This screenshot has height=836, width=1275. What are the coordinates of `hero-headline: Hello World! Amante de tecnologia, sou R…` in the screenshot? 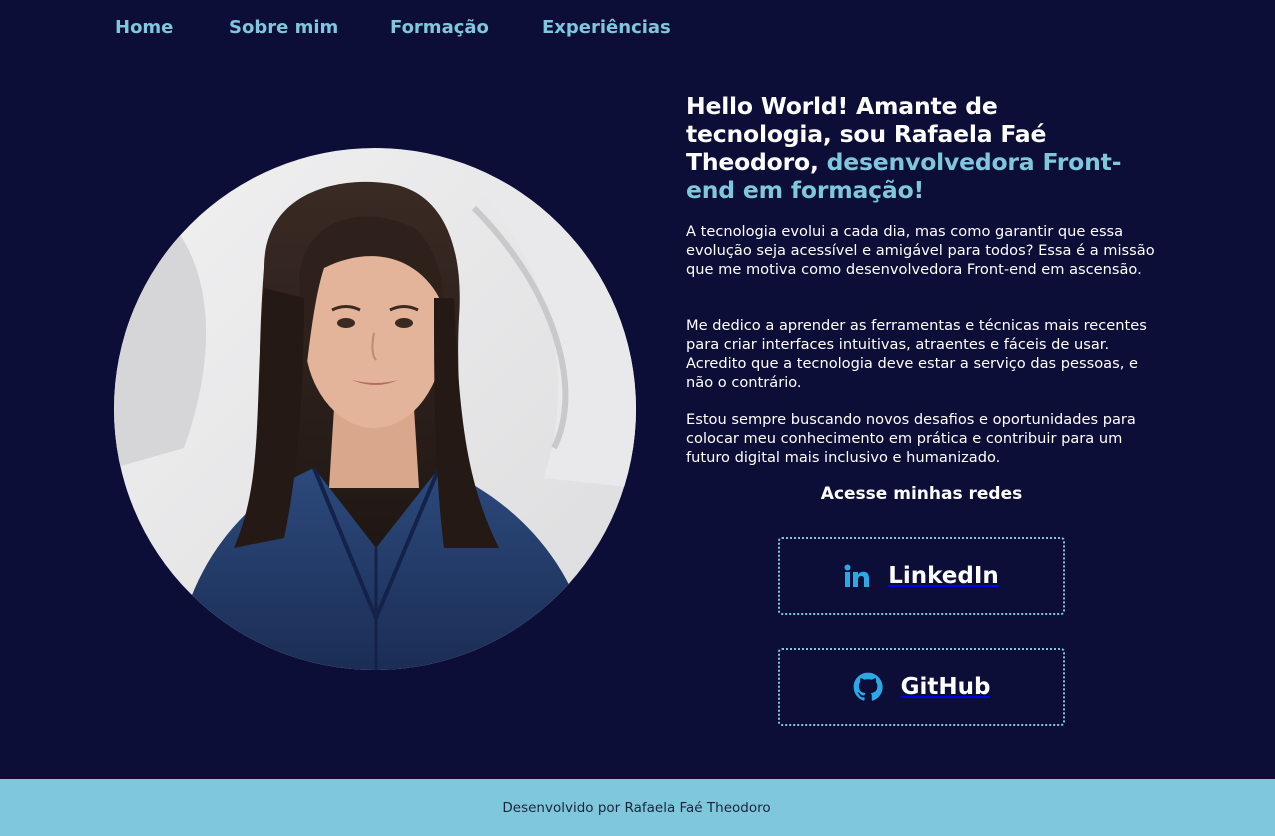 It's located at (911, 148).